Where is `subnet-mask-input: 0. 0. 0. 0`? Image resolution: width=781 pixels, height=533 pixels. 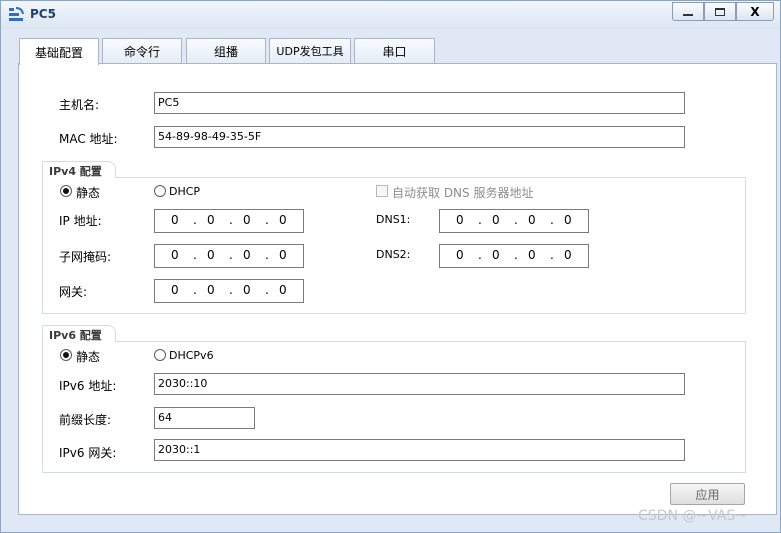 subnet-mask-input: 0. 0. 0. 0 is located at coordinates (229, 256).